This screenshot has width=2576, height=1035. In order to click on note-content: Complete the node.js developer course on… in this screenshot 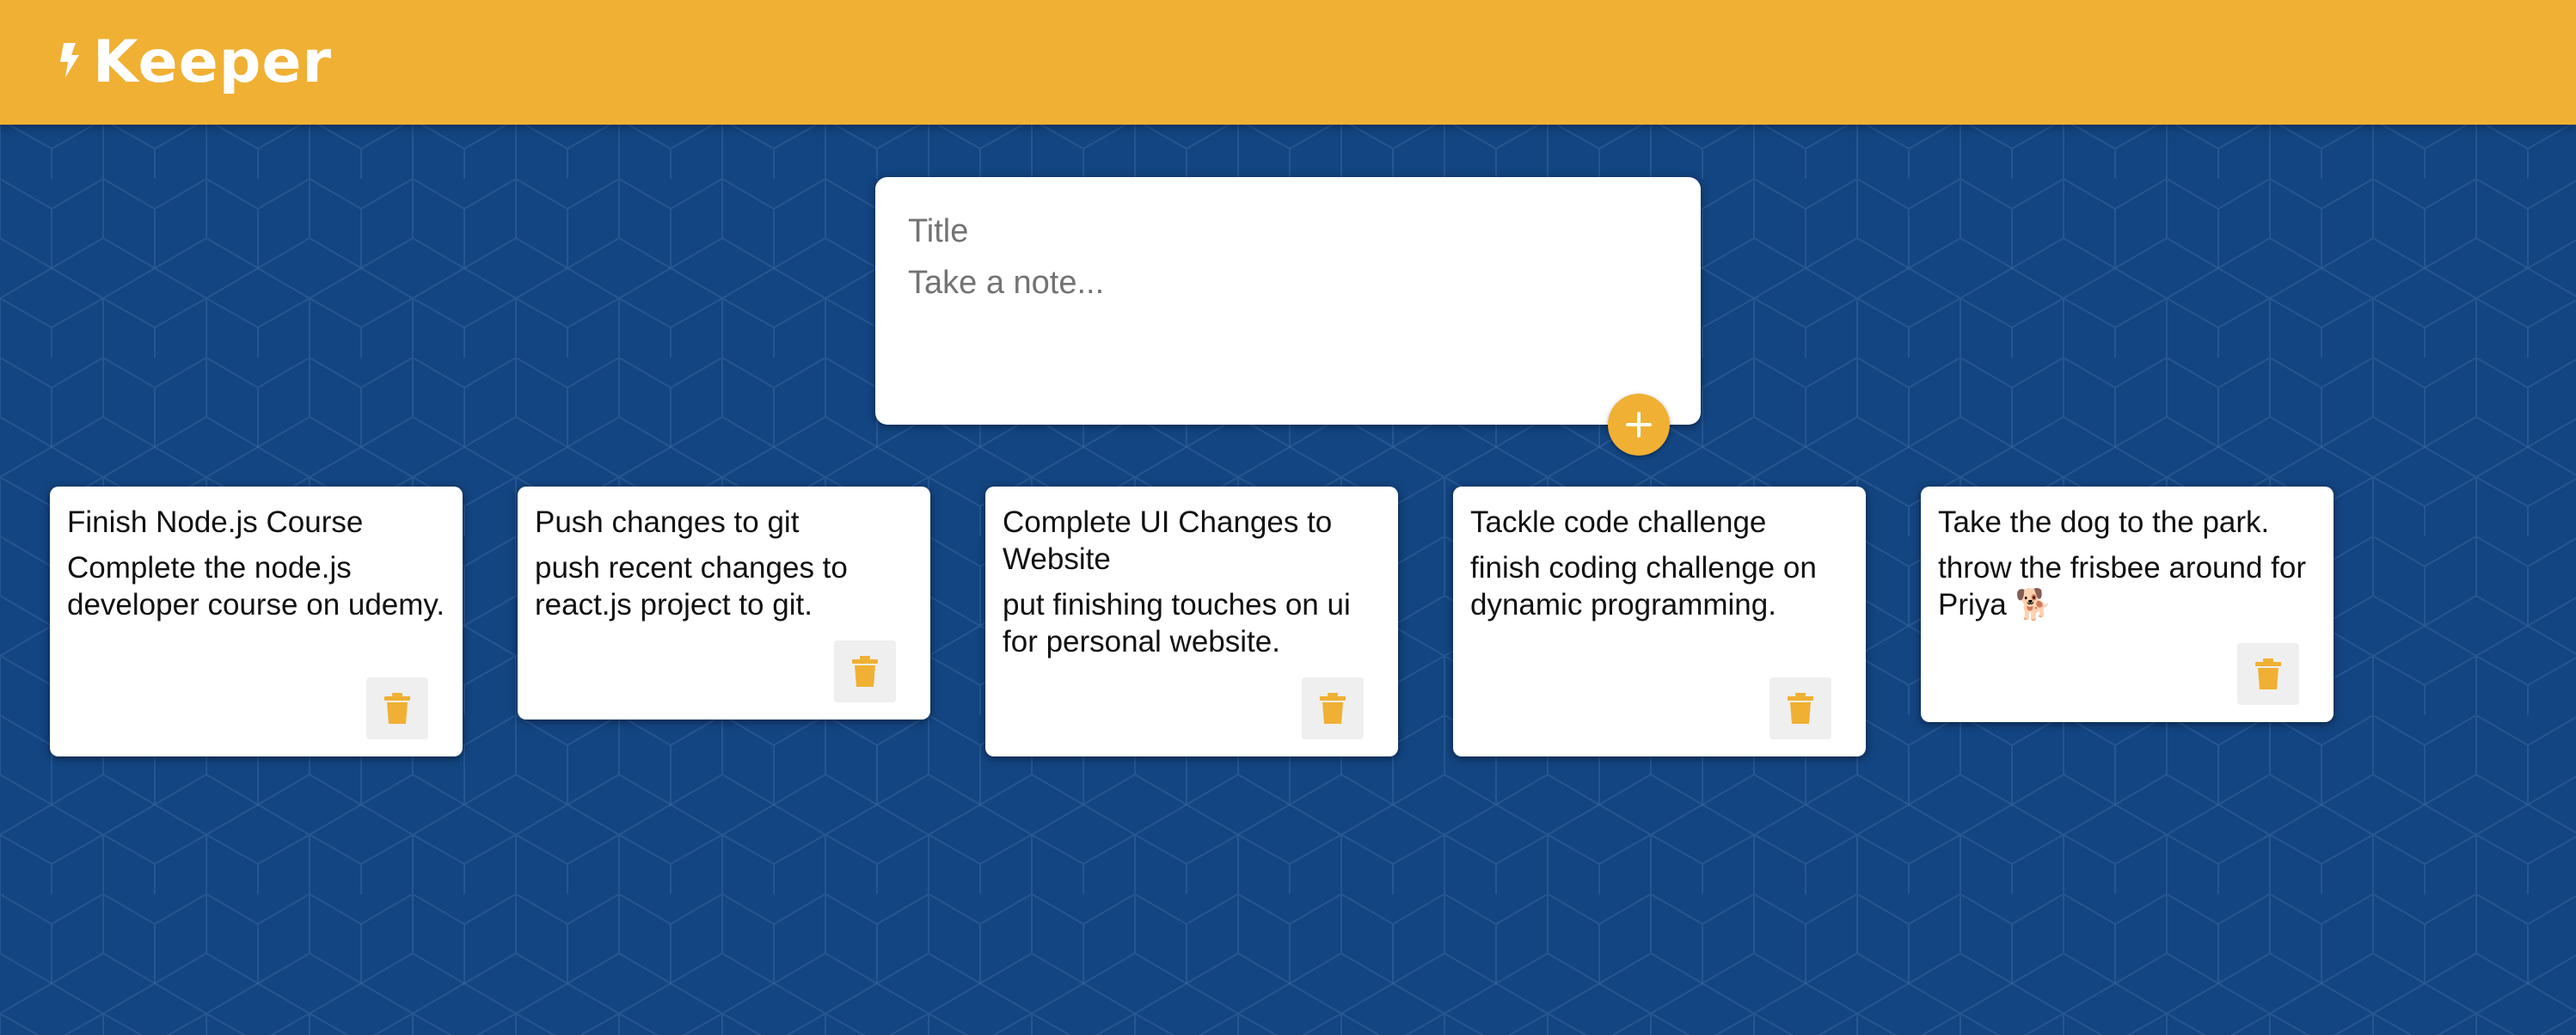, I will do `click(256, 586)`.